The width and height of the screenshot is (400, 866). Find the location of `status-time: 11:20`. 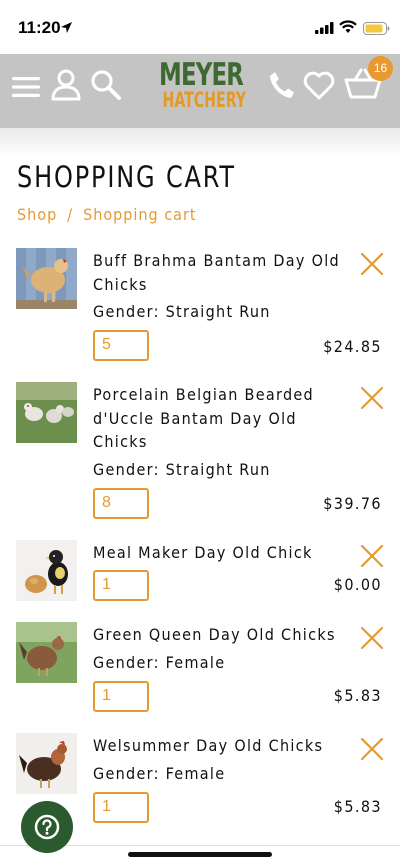

status-time: 11:20 is located at coordinates (39, 27).